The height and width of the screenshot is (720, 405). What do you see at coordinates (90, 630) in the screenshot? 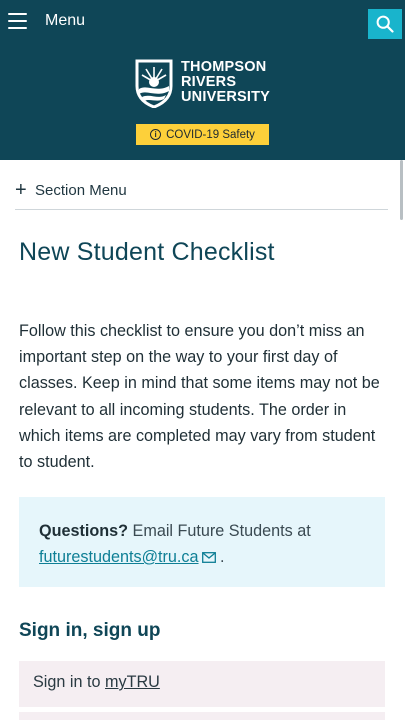
I see `section-heading: Sign in, sign up` at bounding box center [90, 630].